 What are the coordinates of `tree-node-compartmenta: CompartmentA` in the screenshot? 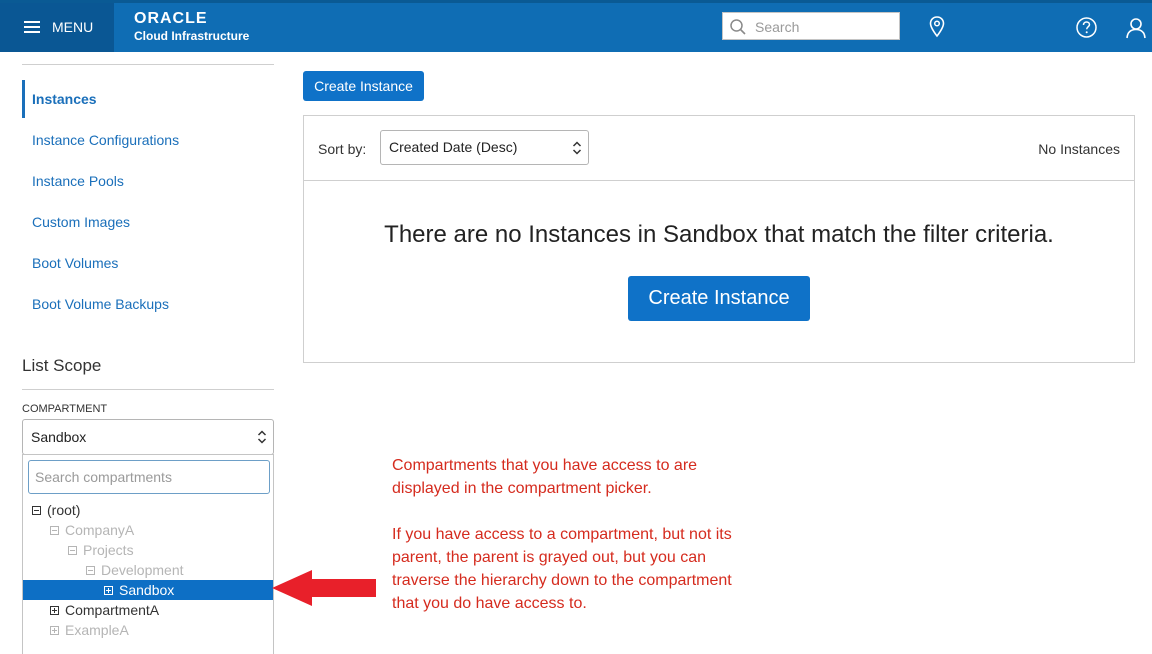 It's located at (104, 610).